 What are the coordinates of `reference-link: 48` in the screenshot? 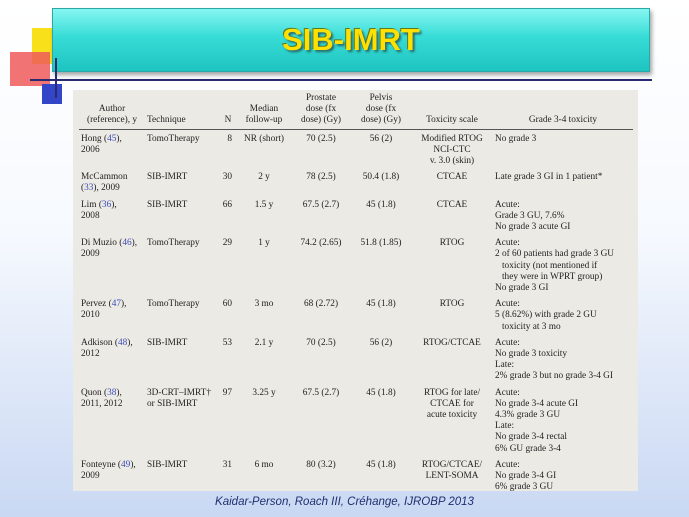 It's located at (122, 343).